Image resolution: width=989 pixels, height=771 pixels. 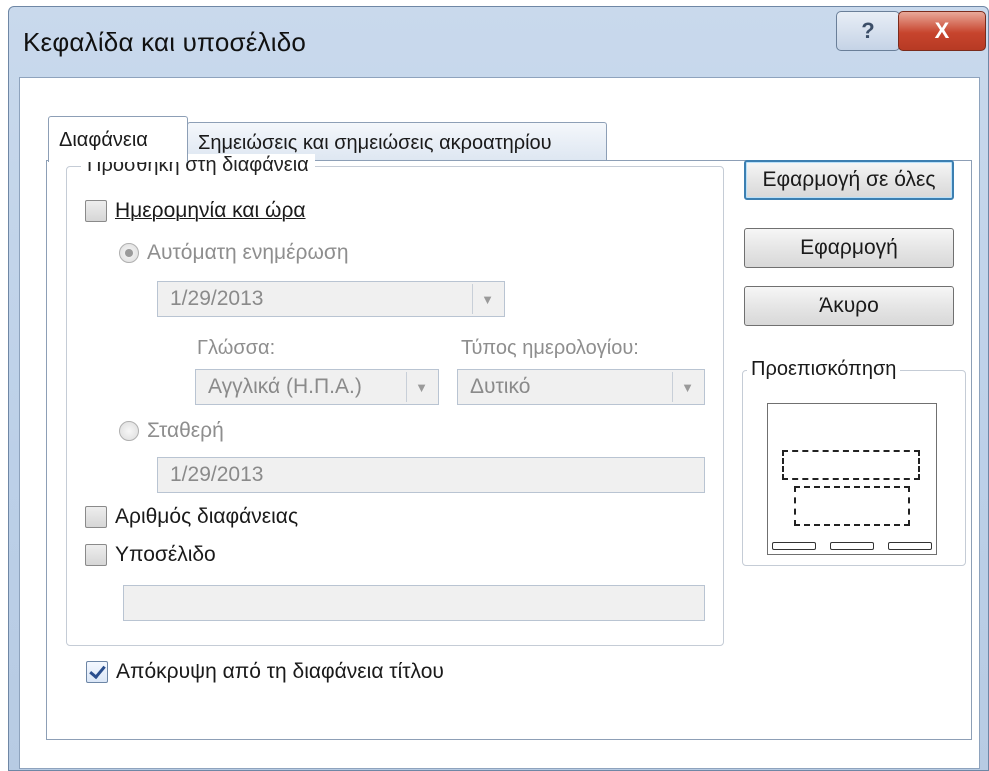 What do you see at coordinates (96, 555) in the screenshot?
I see `footer-checkbox` at bounding box center [96, 555].